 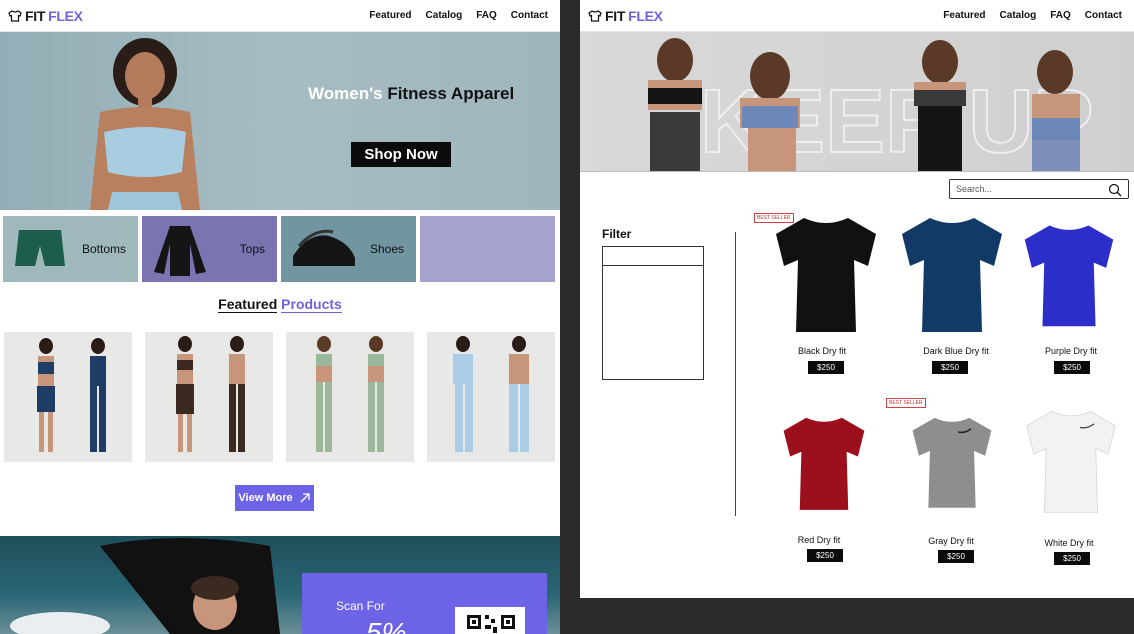 What do you see at coordinates (1071, 461) in the screenshot?
I see `product-image-white-shirt` at bounding box center [1071, 461].